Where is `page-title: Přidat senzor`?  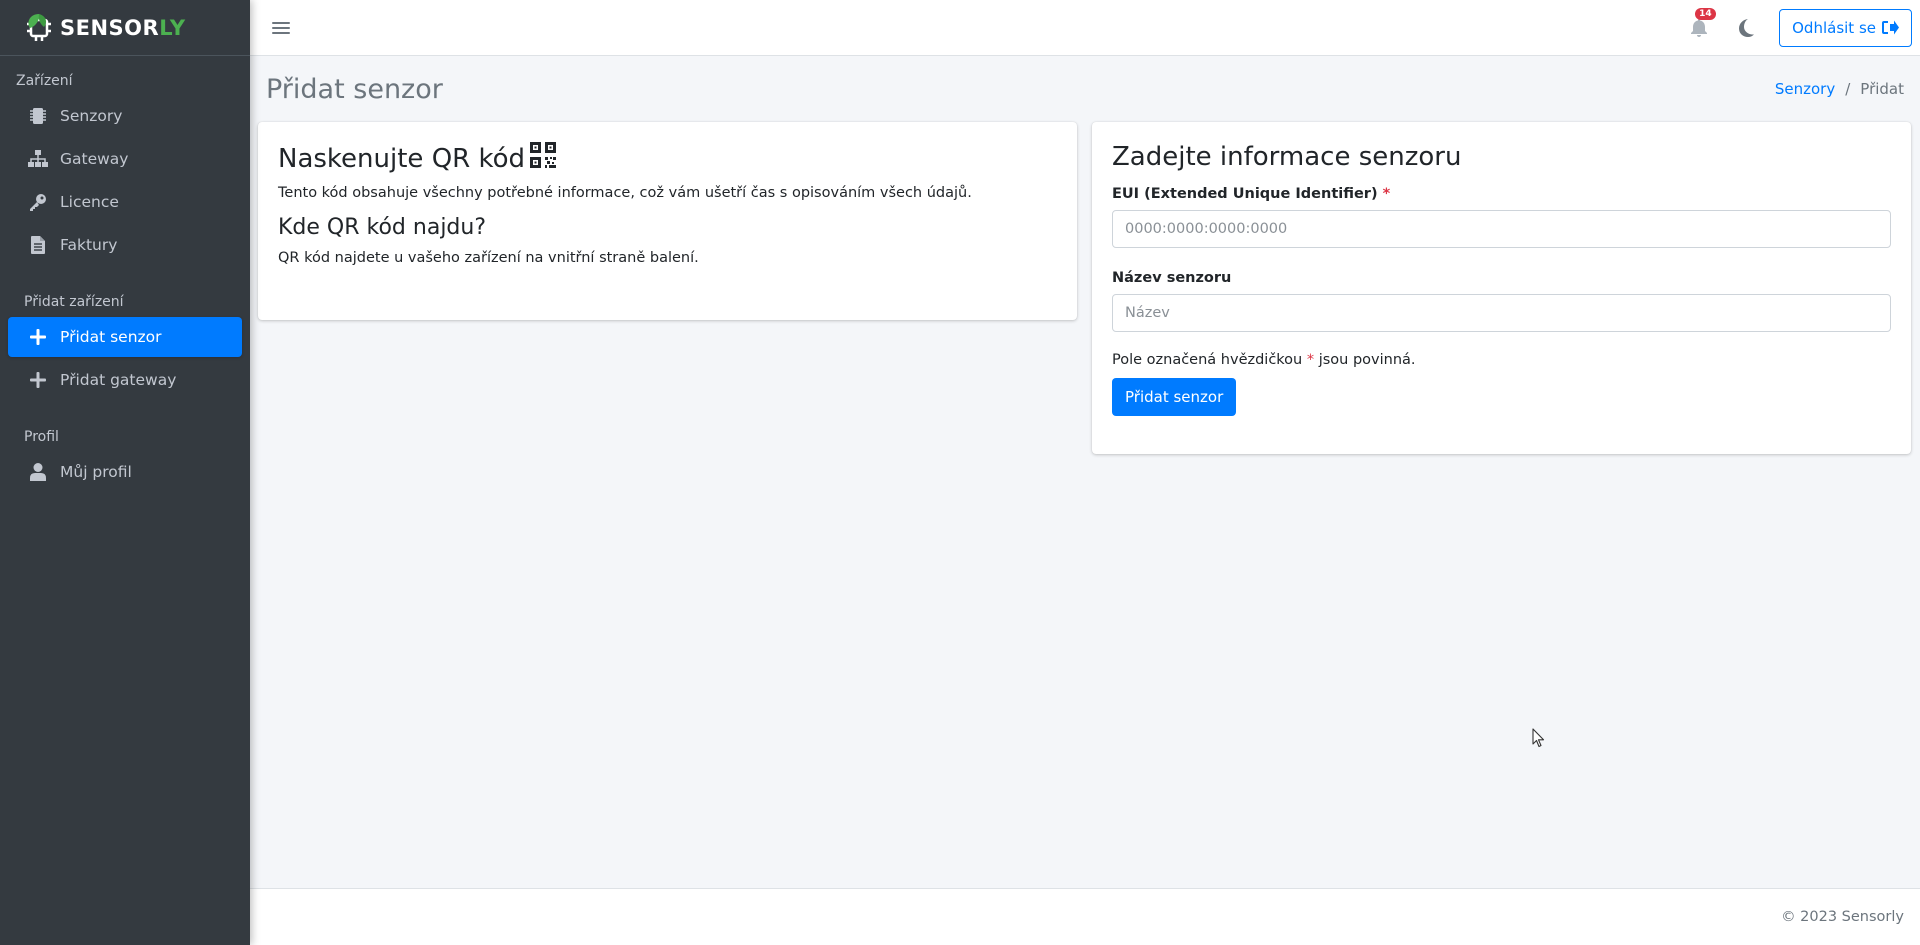 page-title: Přidat senzor is located at coordinates (354, 89).